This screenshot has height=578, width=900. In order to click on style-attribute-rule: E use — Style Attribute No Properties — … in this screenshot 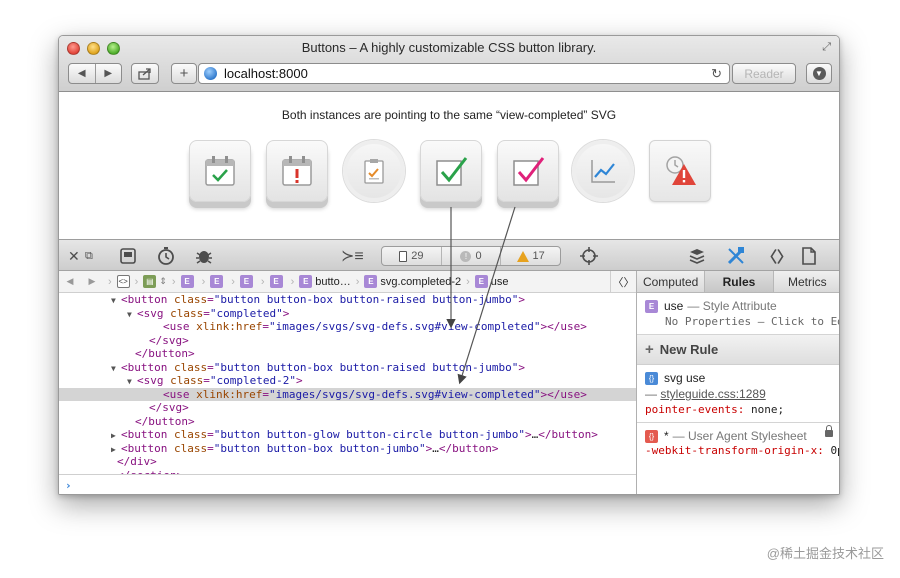, I will do `click(738, 314)`.